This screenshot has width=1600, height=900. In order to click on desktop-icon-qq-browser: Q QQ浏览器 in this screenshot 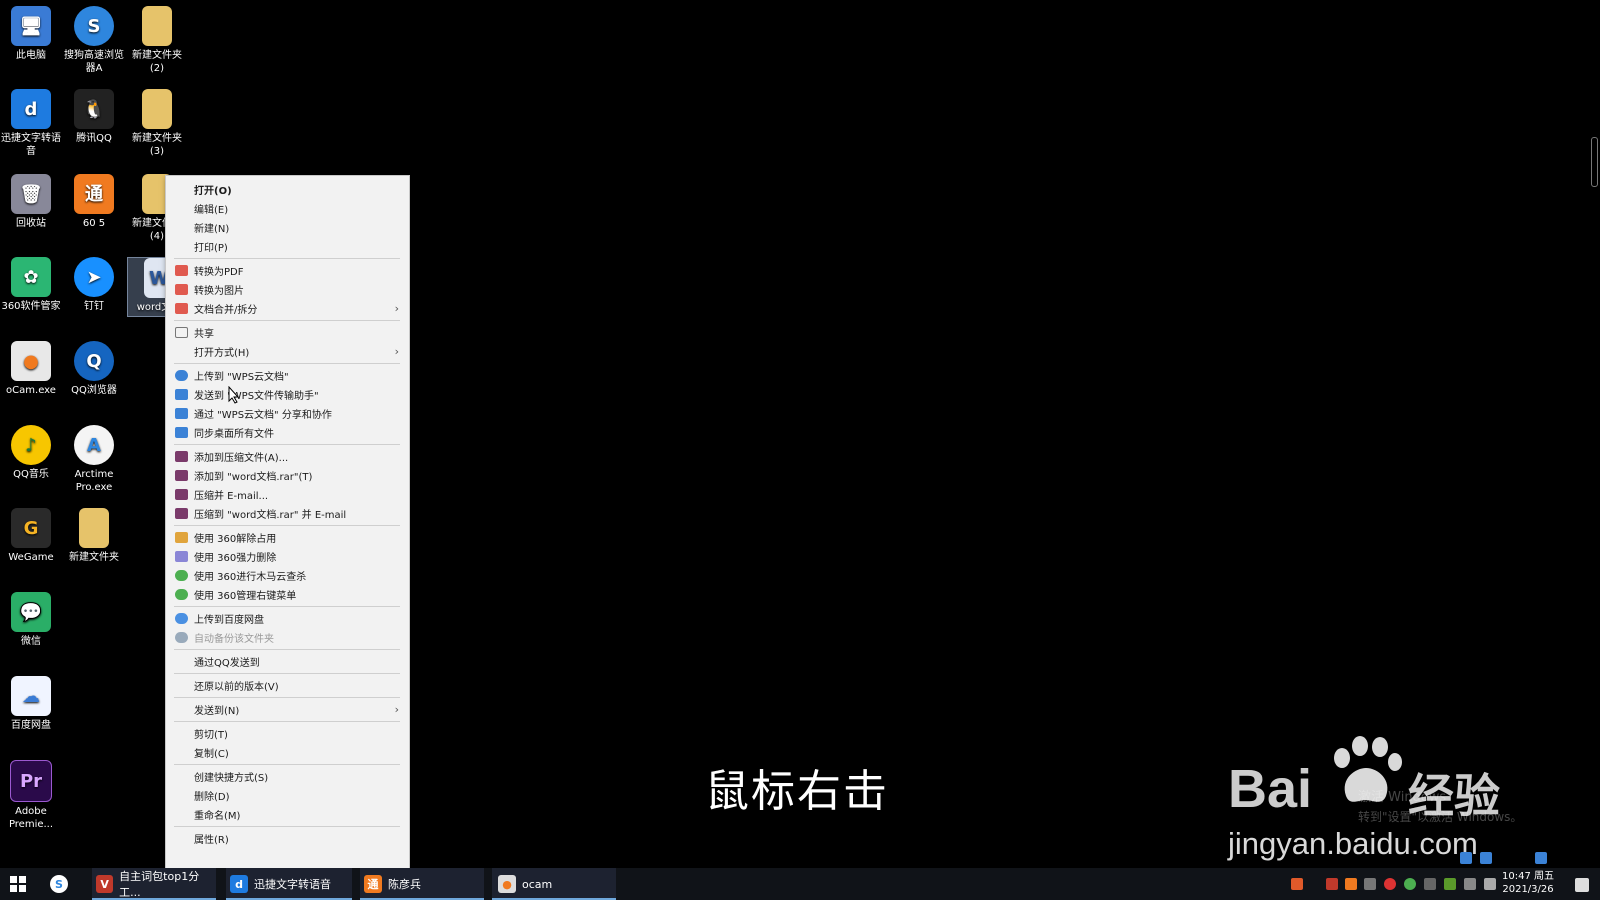, I will do `click(94, 369)`.